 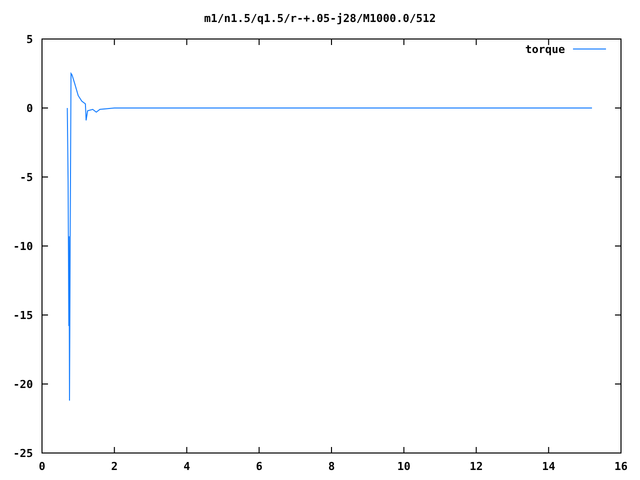 I want to click on y-tick-label: 0, so click(x=29, y=108).